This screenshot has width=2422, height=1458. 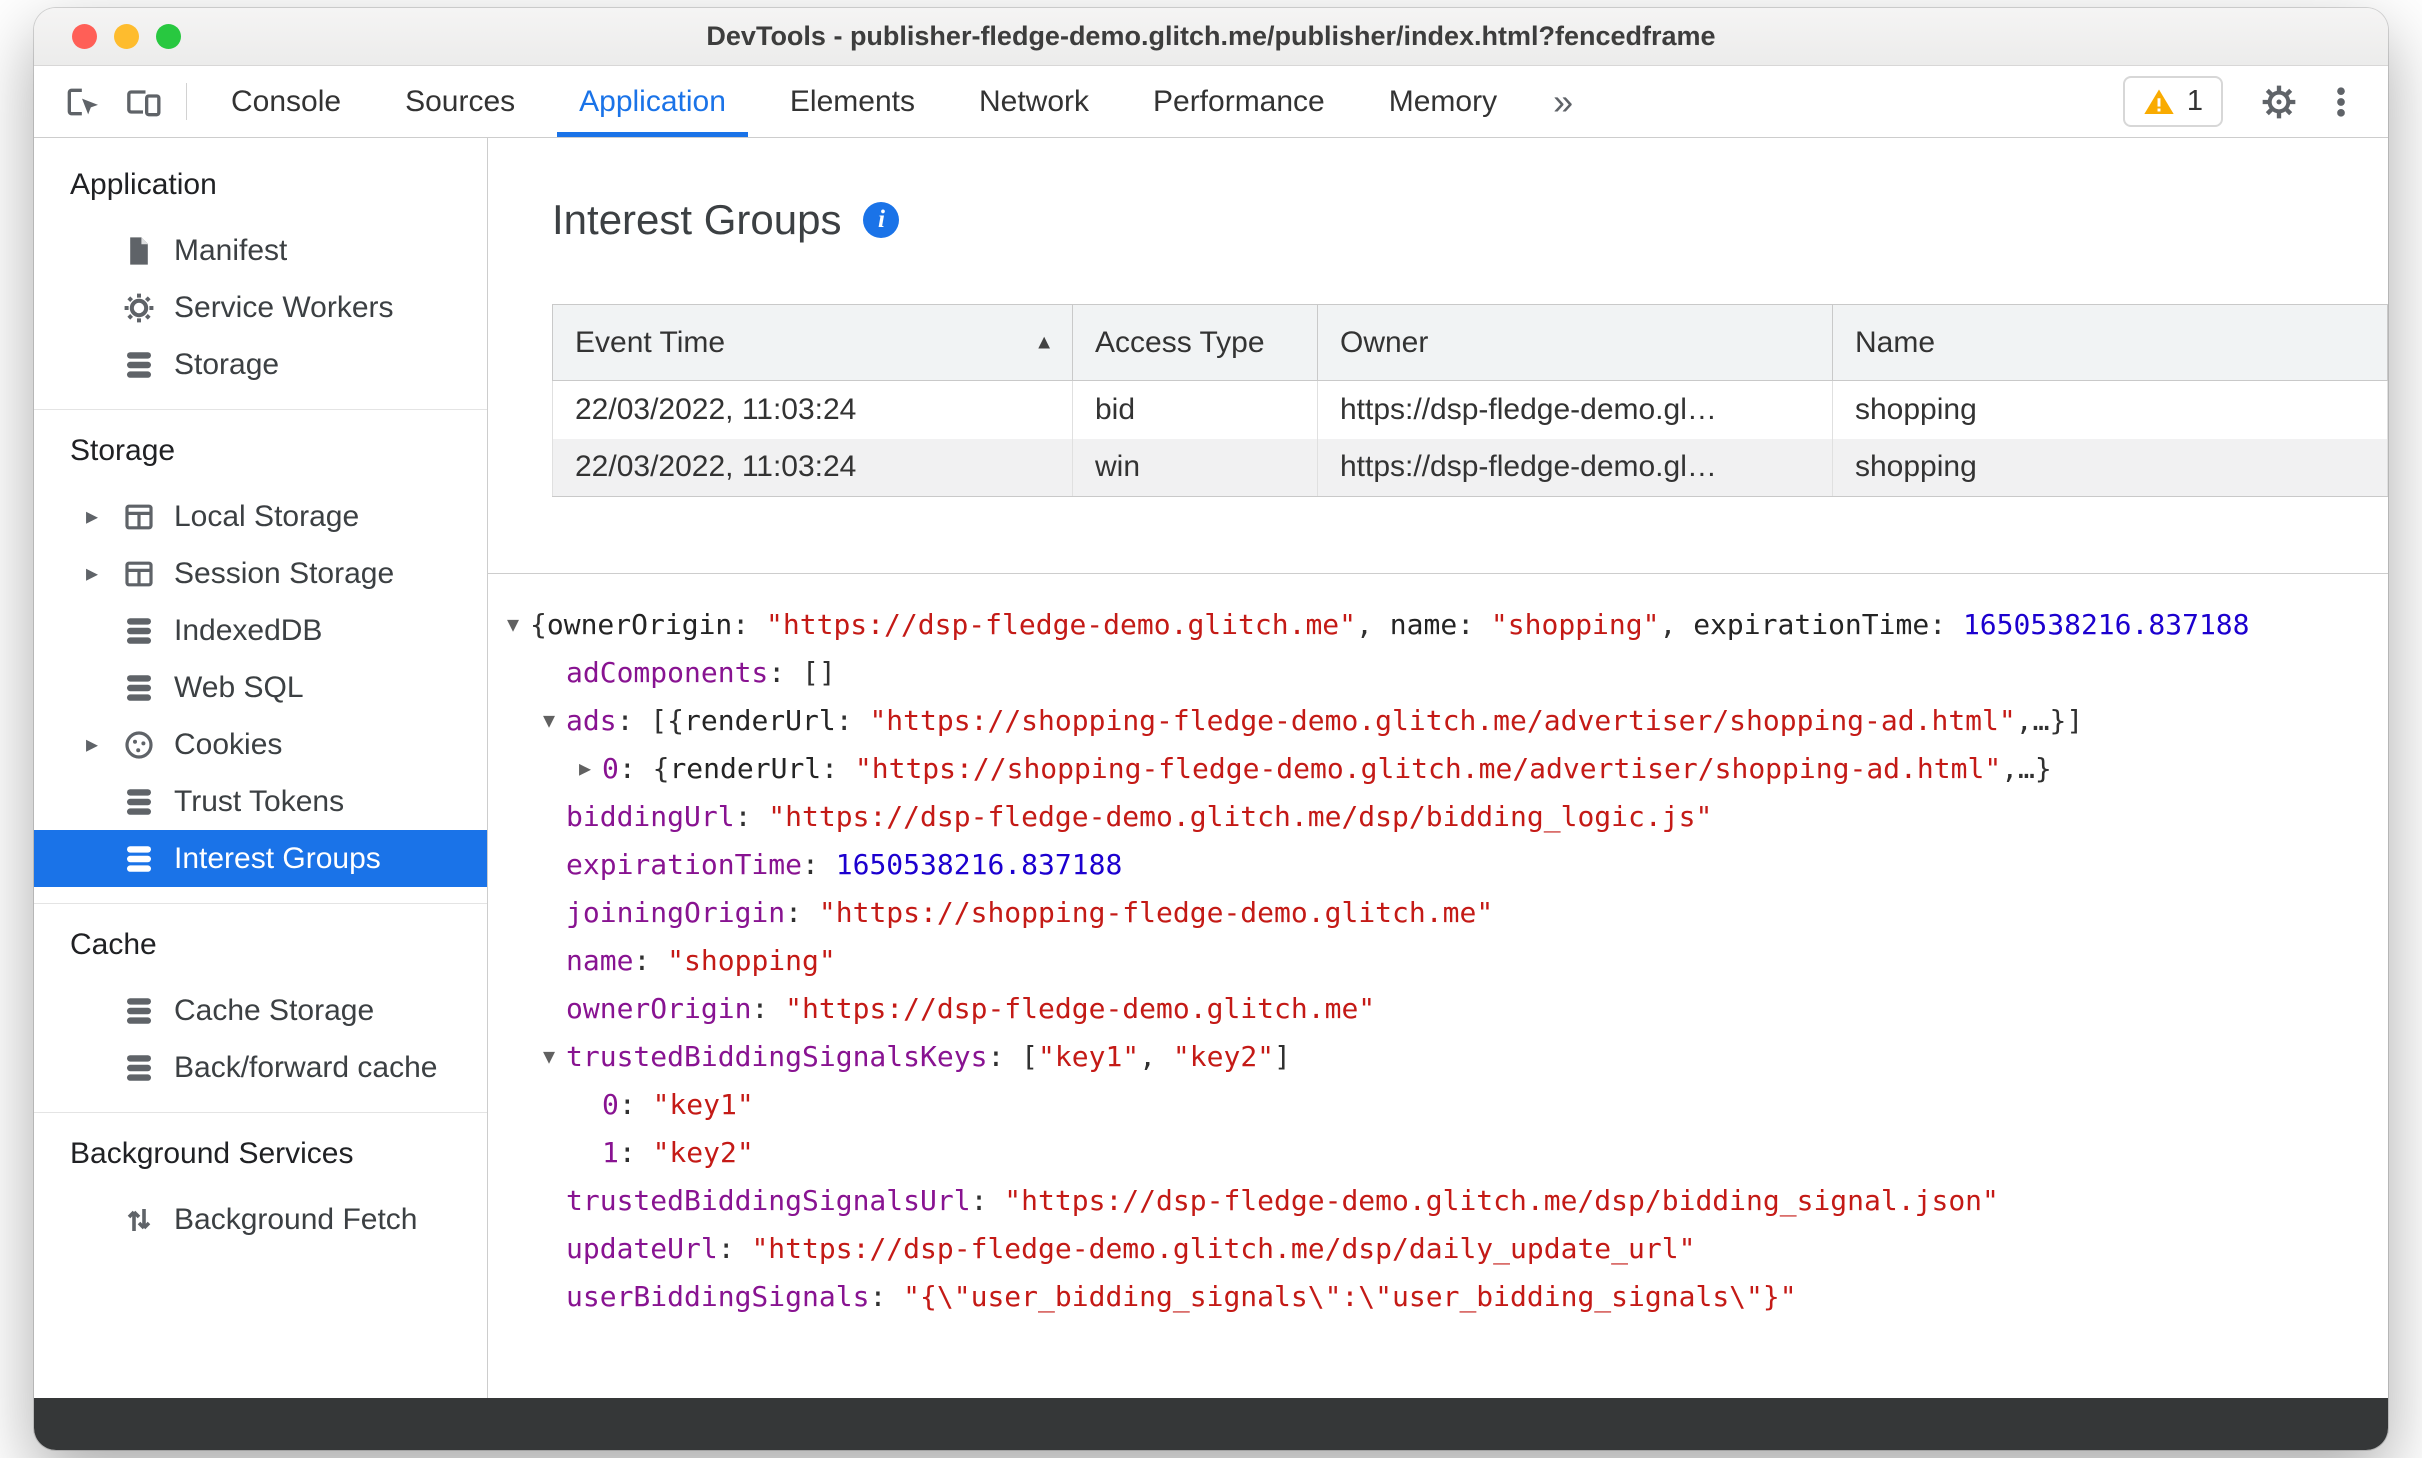 I want to click on sidebar-item-back-forward-cache: Back/forward cache, so click(x=260, y=1067).